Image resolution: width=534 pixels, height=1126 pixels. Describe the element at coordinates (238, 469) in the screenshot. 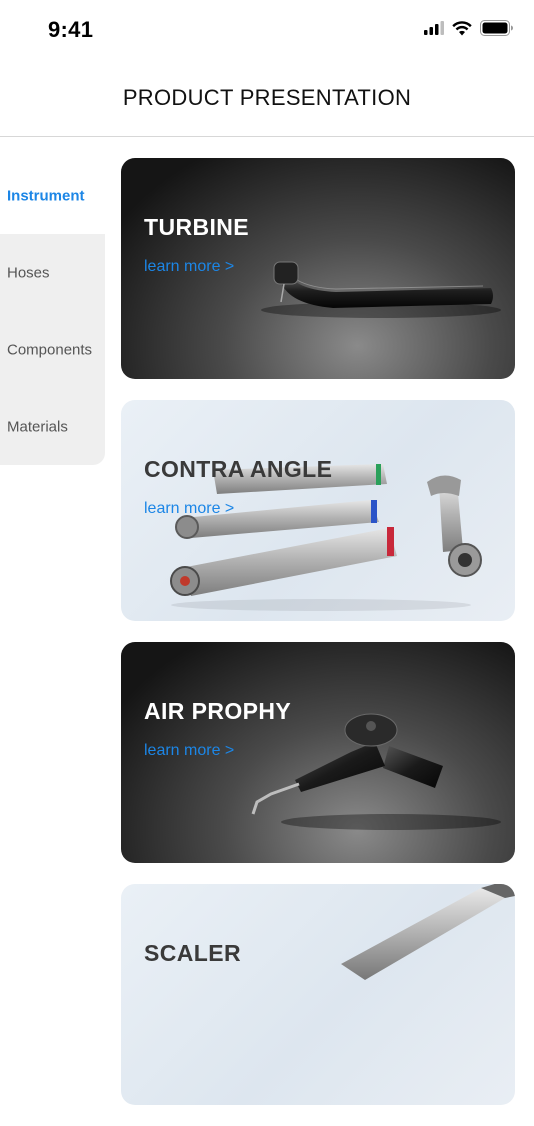

I see `card-title: CONTRA ANGLE` at that location.